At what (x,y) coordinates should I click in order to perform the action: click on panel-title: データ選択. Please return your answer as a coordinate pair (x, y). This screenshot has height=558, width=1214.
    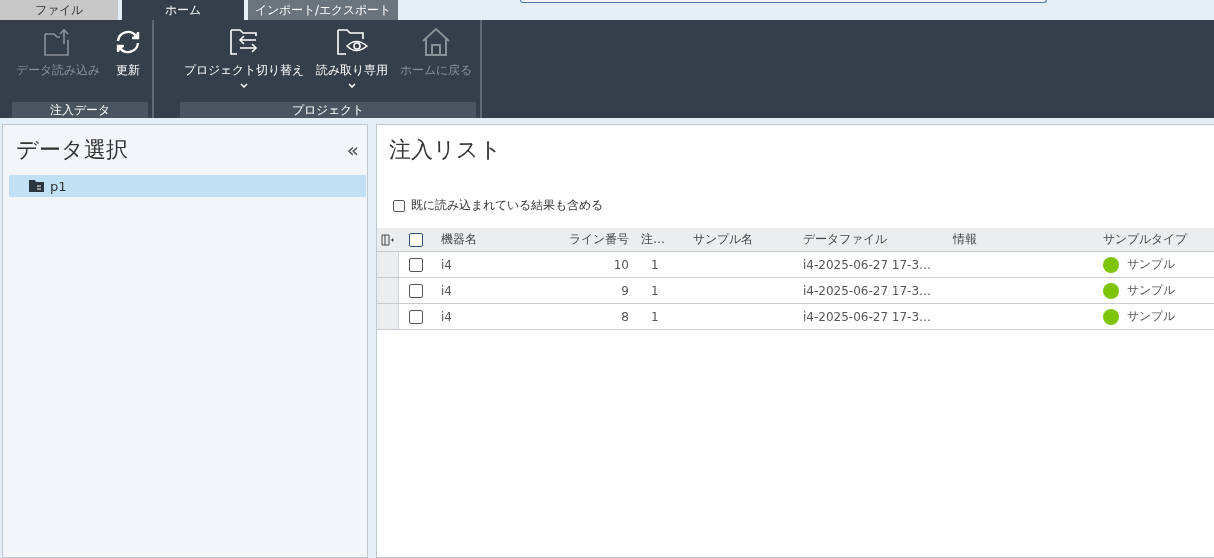
    Looking at the image, I should click on (72, 150).